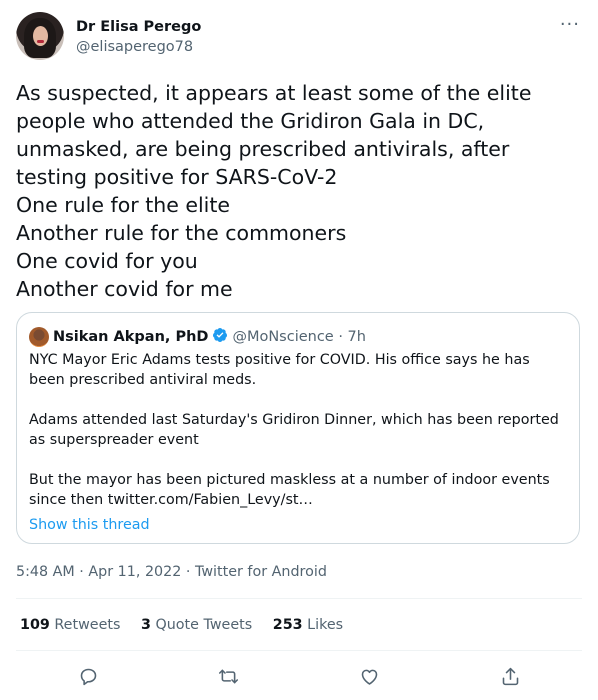 The image size is (598, 700). Describe the element at coordinates (39, 337) in the screenshot. I see `quoted-author-avatar` at that location.